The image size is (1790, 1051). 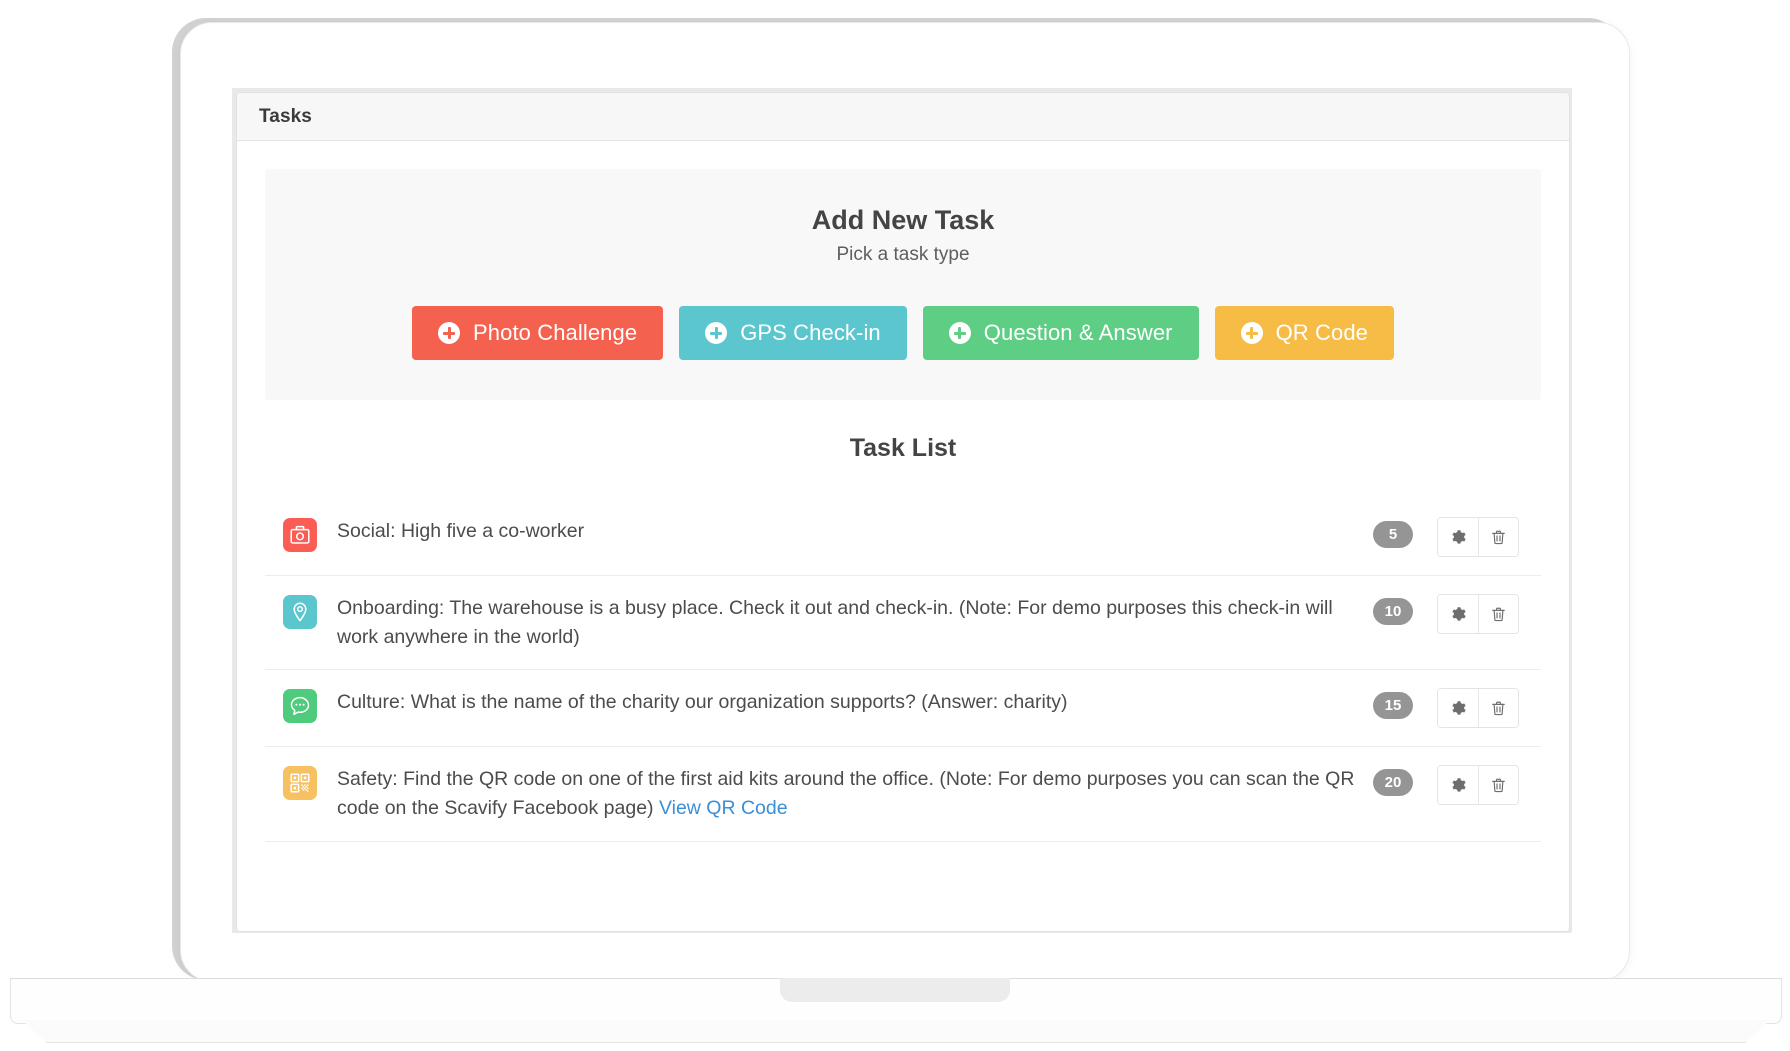 I want to click on qr-code-icon, so click(x=300, y=783).